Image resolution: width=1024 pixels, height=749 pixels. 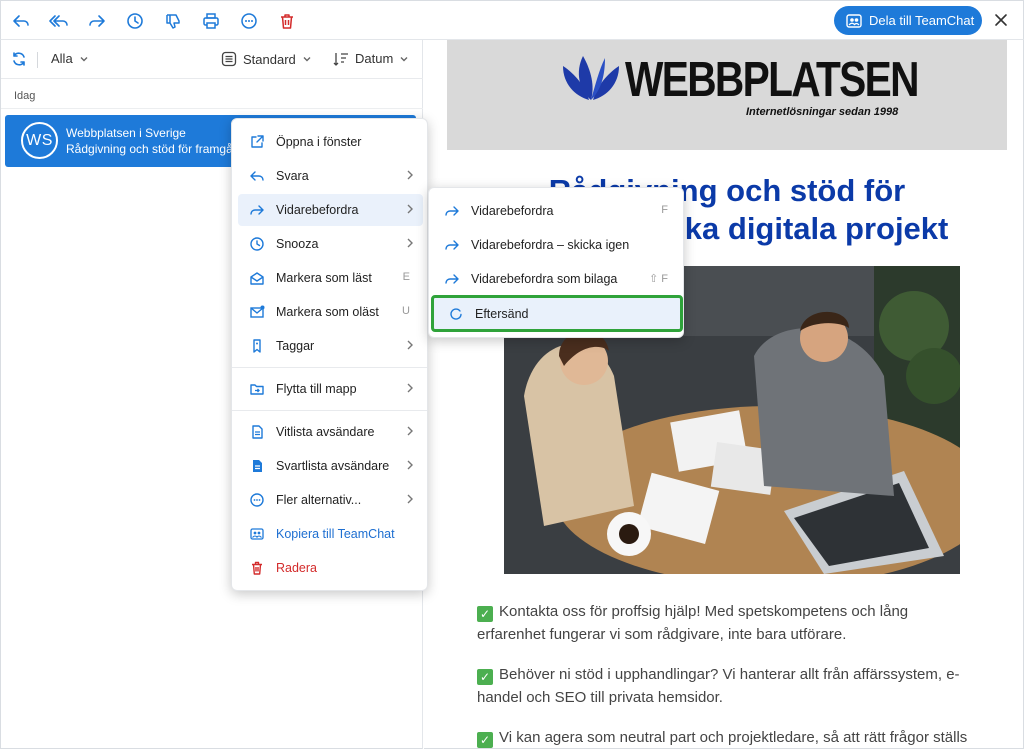 I want to click on menu-item-reply: Svara, so click(x=330, y=176).